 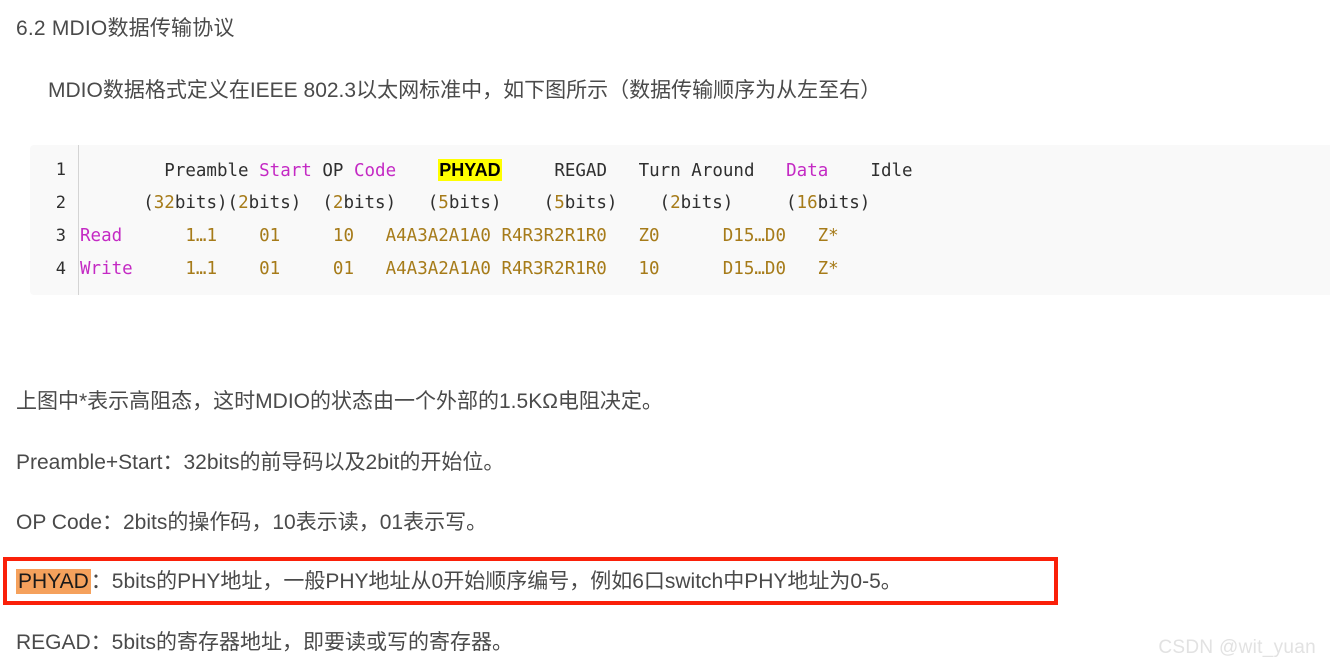 What do you see at coordinates (106, 269) in the screenshot?
I see `code-token: Write` at bounding box center [106, 269].